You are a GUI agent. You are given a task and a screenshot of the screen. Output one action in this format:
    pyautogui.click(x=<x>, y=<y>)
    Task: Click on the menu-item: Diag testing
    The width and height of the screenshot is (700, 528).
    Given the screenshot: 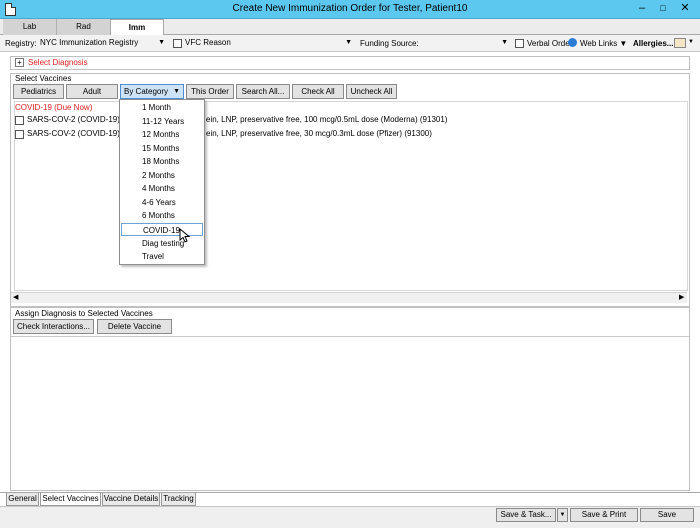 What is the action you would take?
    pyautogui.click(x=162, y=243)
    